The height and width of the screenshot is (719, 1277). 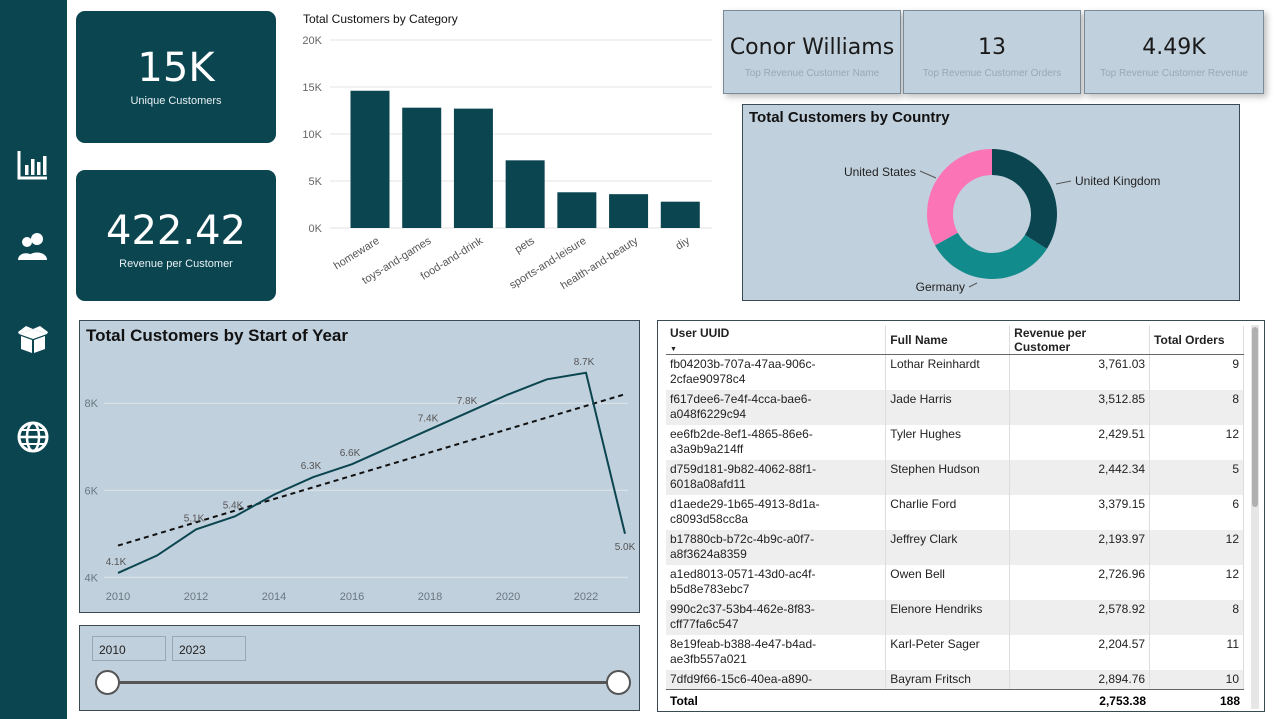 I want to click on cell-revenue: 2,429.51, so click(x=1080, y=442).